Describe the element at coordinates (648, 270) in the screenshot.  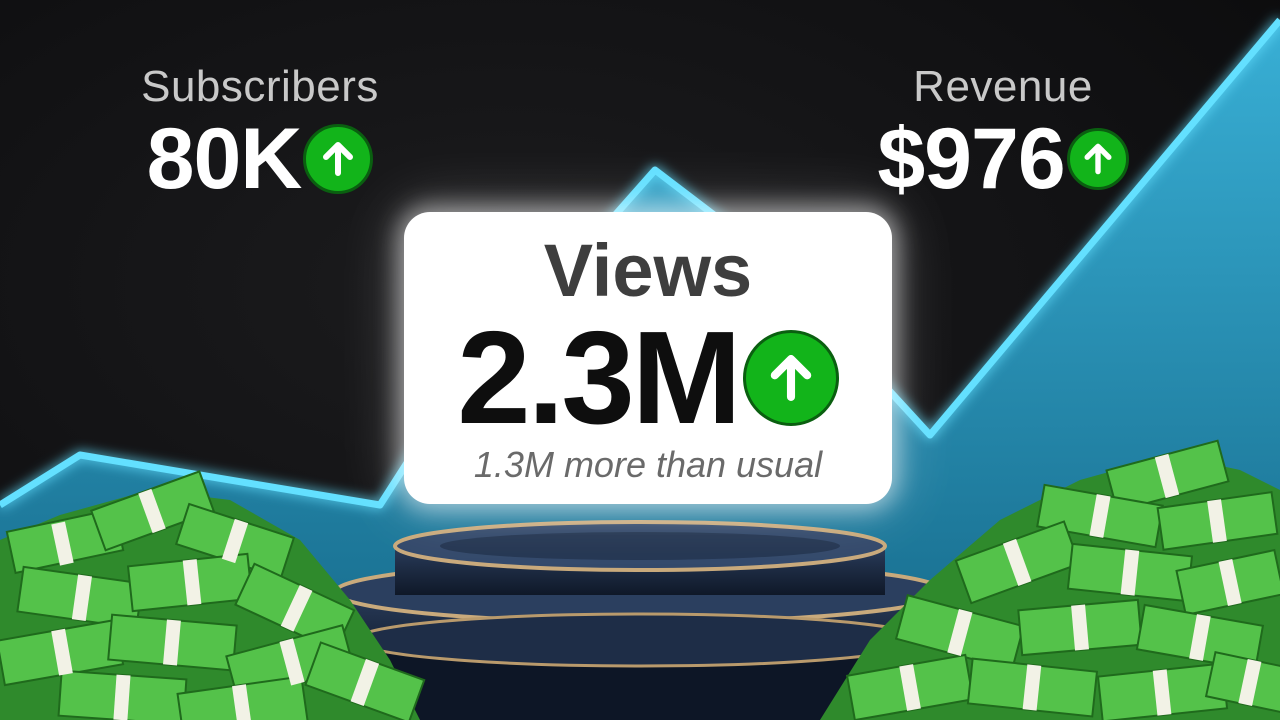
I see `views-label: Views` at that location.